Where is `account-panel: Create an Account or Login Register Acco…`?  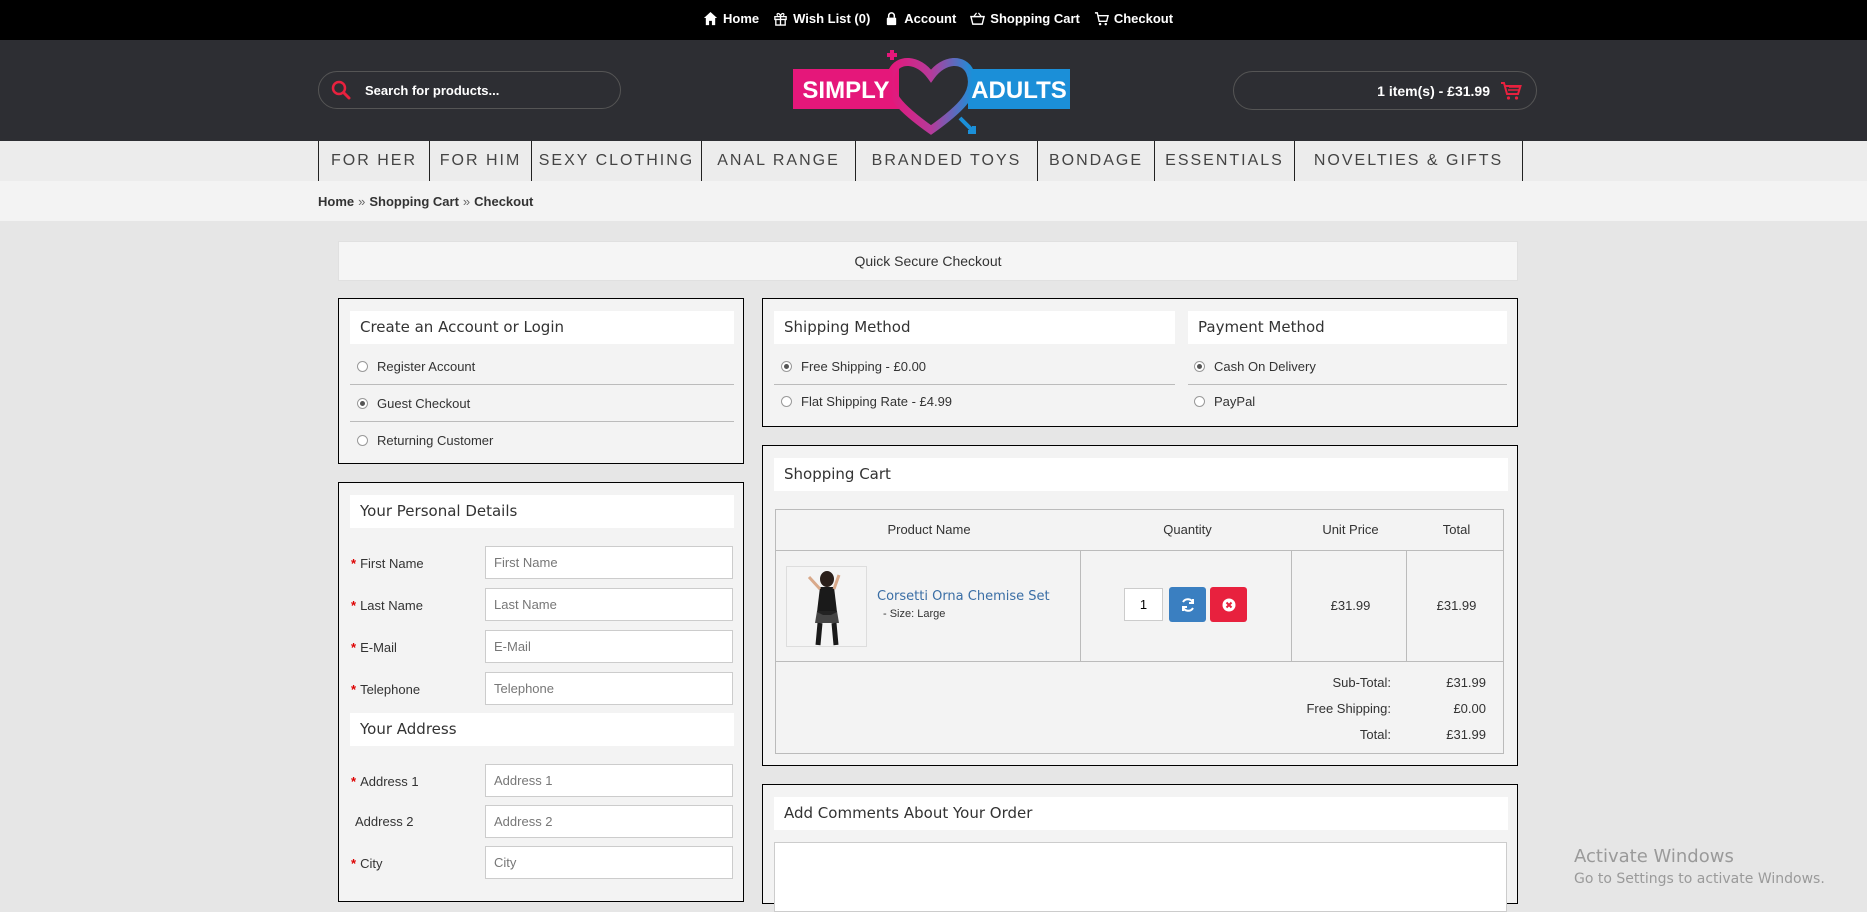 account-panel: Create an Account or Login Register Acco… is located at coordinates (541, 381).